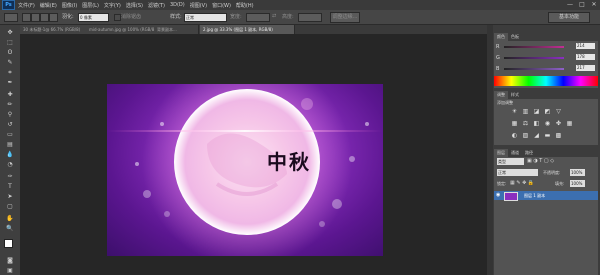 This screenshot has width=600, height=275. I want to click on swap-icon: ⇄, so click(274, 16).